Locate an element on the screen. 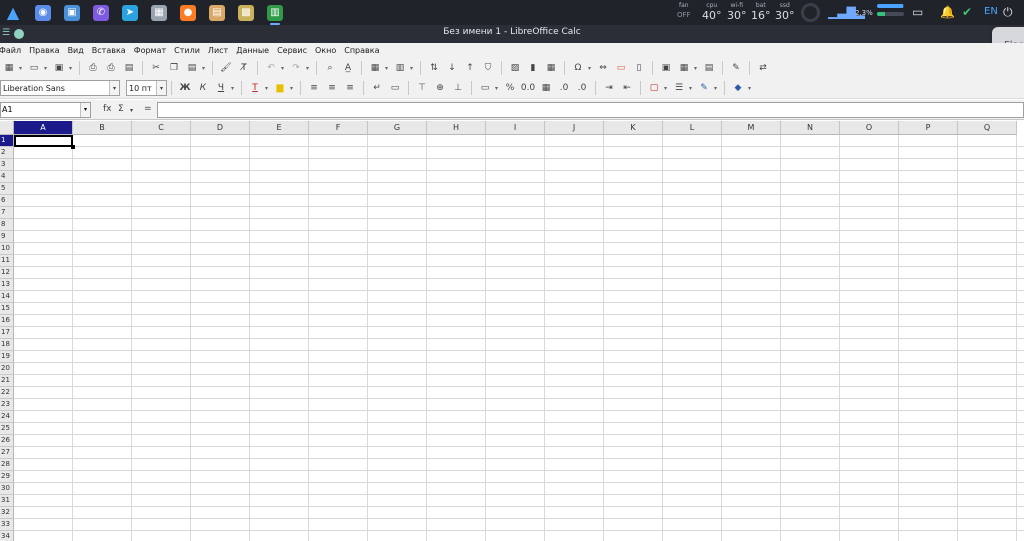 This screenshot has height=541, width=1024. arch-logo-icon: ▲ is located at coordinates (13, 12).